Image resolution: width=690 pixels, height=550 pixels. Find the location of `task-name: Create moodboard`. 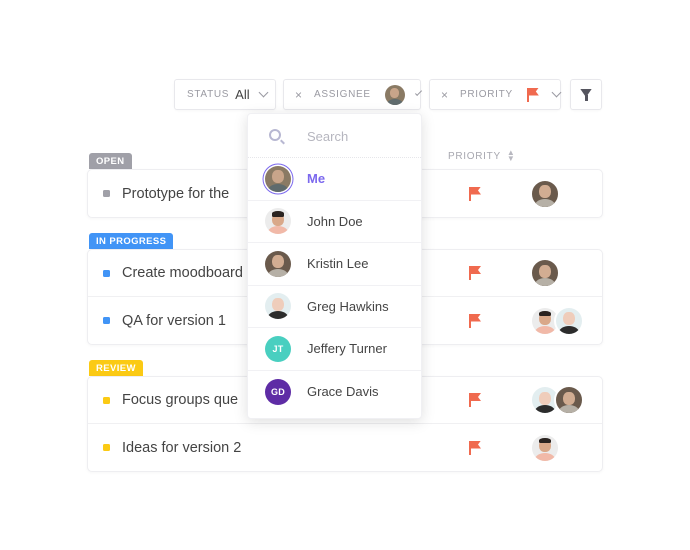

task-name: Create moodboard is located at coordinates (182, 273).